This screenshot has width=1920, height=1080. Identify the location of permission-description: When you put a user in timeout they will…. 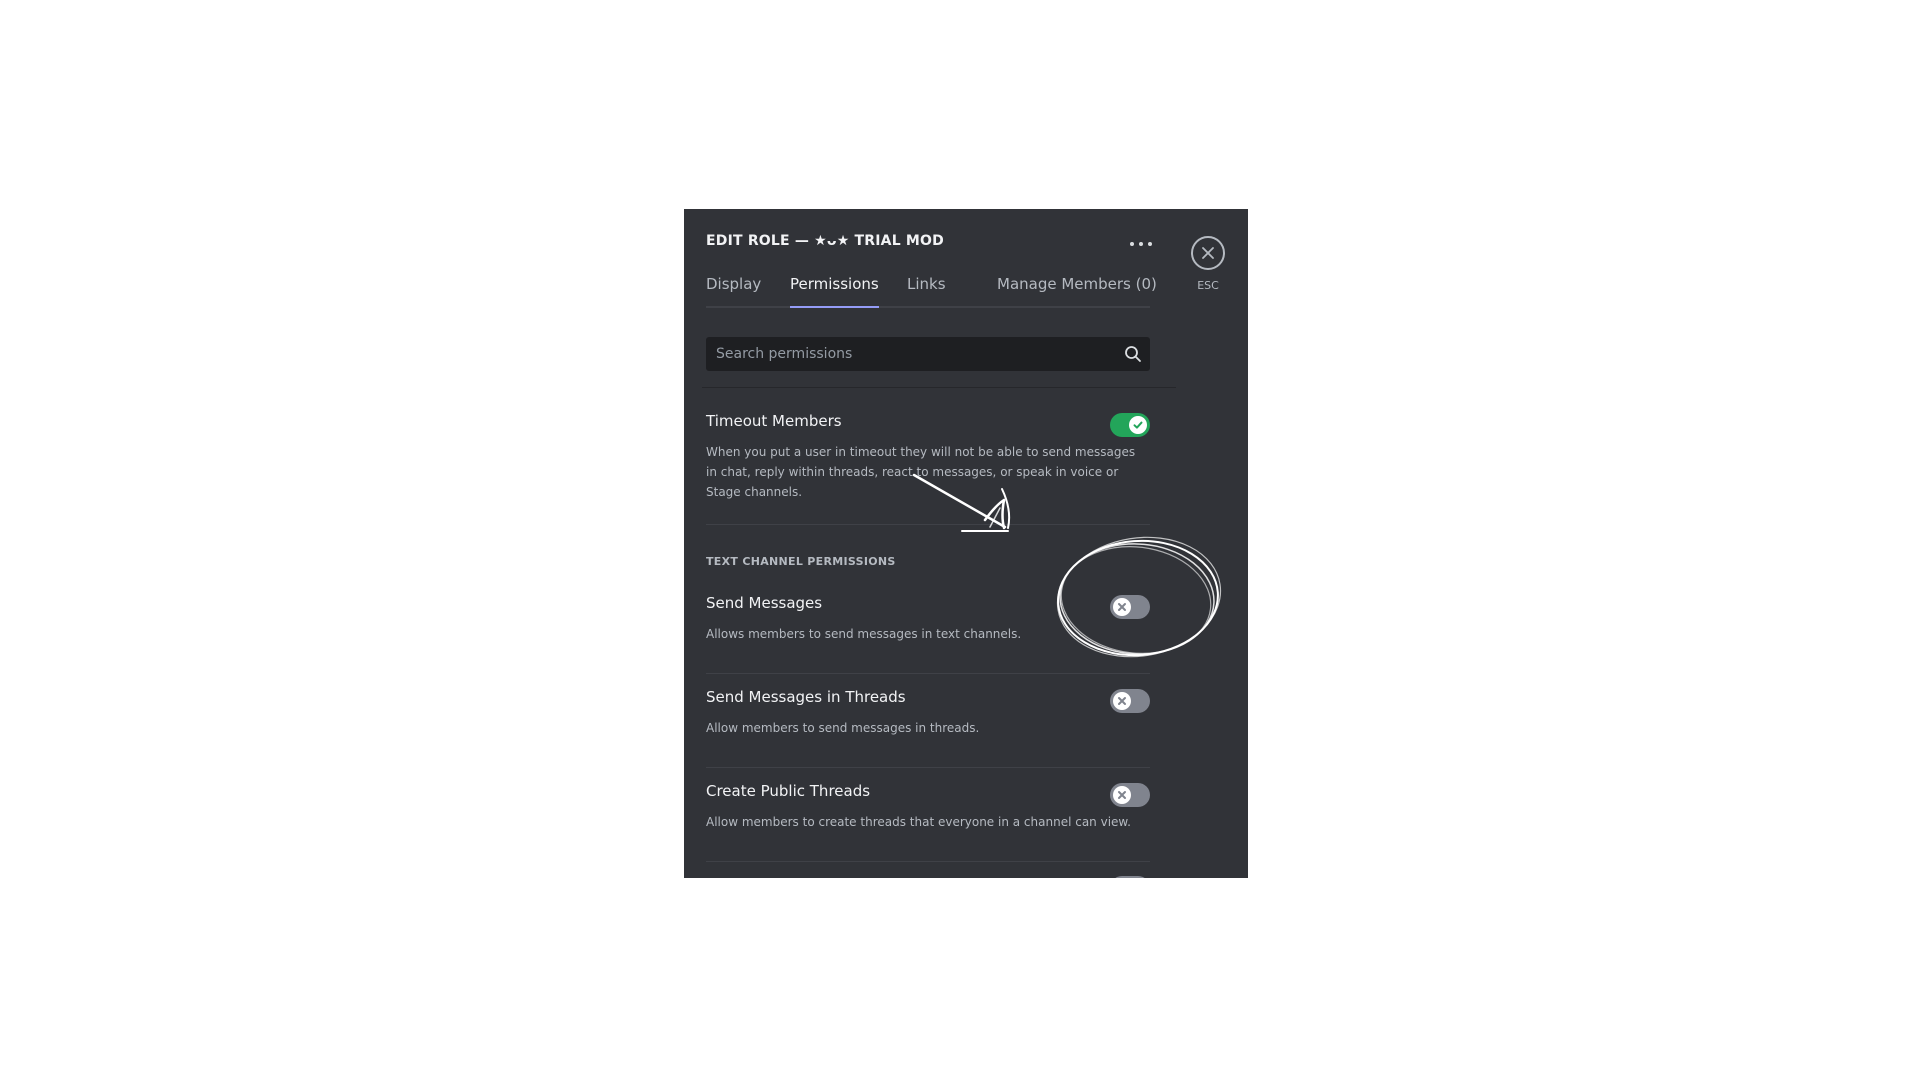
(921, 472).